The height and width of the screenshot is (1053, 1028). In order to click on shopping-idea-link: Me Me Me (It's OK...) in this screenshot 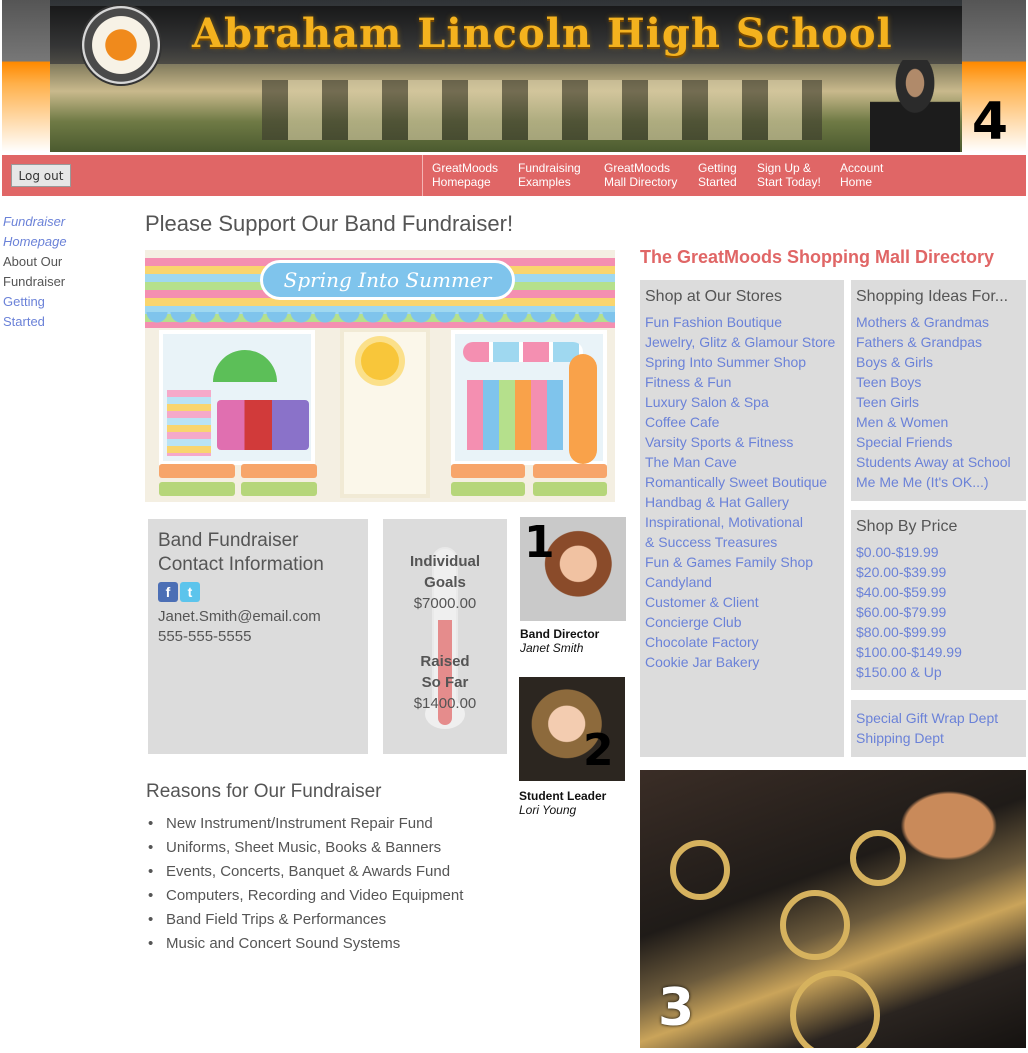, I will do `click(938, 482)`.